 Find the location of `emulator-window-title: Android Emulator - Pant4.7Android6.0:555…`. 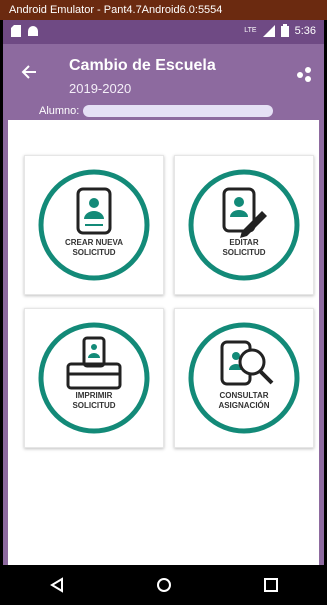

emulator-window-title: Android Emulator - Pant4.7Android6.0:555… is located at coordinates (163, 10).